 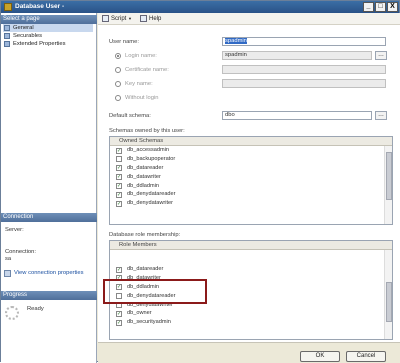 What do you see at coordinates (118, 70) in the screenshot?
I see `certificate-radio` at bounding box center [118, 70].